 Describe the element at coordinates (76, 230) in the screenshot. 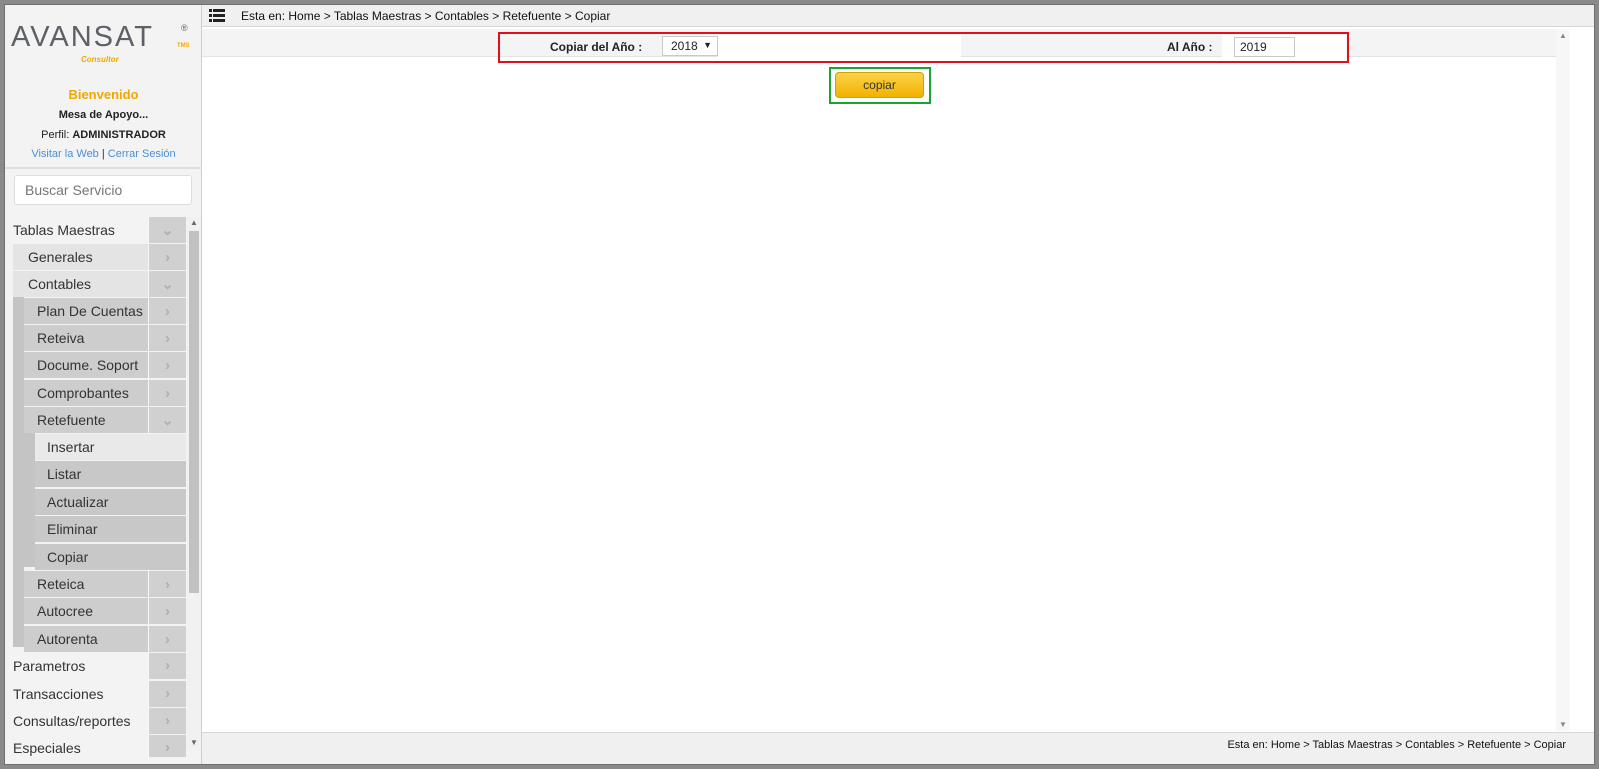

I see `sidebar-item-label: Tablas Maestras` at that location.